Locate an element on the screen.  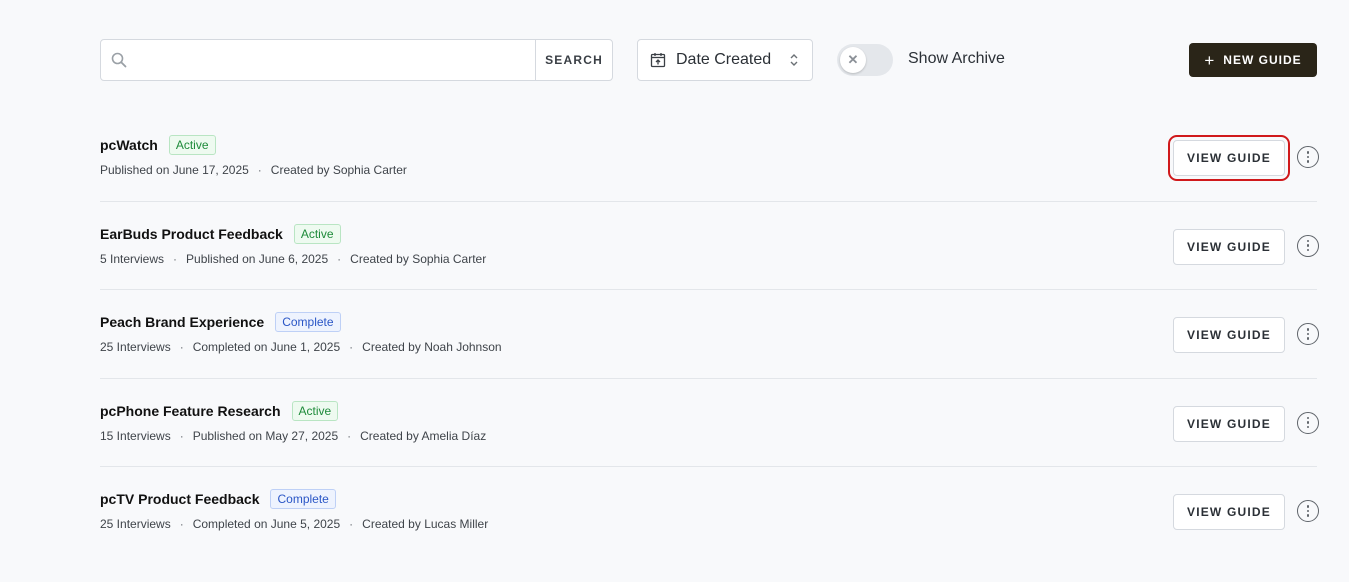
show-archive-label: Show Archive is located at coordinates (956, 58).